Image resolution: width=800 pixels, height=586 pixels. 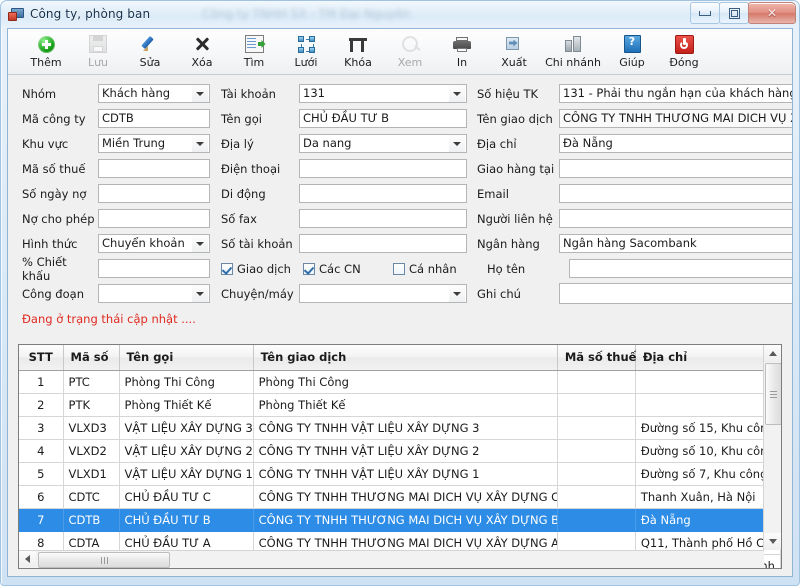 What do you see at coordinates (44, 268) in the screenshot?
I see `label-chiet-khau: % Chiết khấu` at bounding box center [44, 268].